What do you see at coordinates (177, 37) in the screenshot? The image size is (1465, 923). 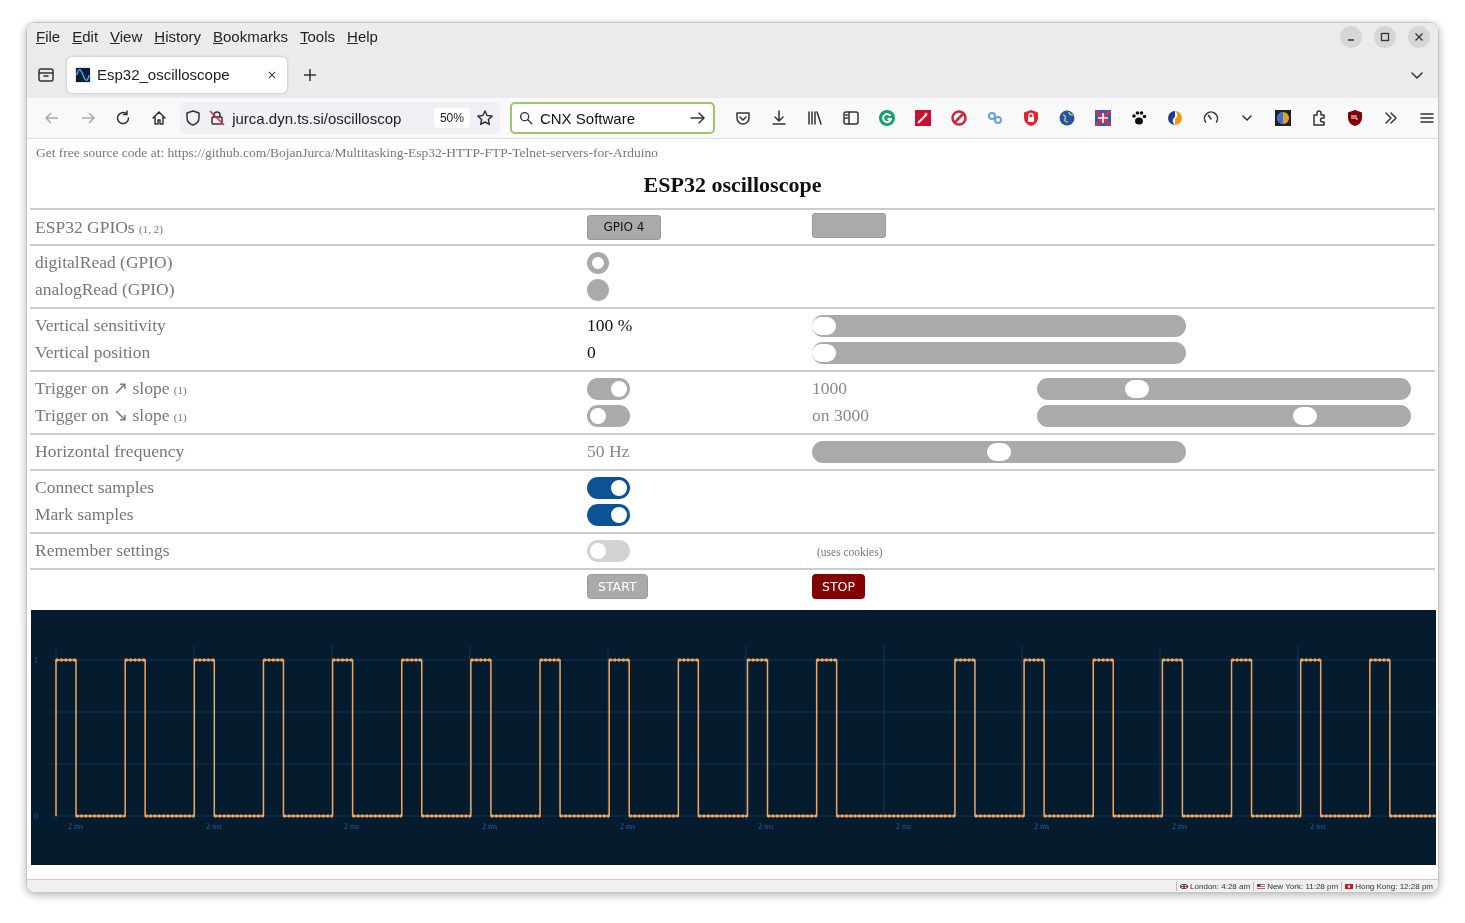 I see `menu-item: History` at bounding box center [177, 37].